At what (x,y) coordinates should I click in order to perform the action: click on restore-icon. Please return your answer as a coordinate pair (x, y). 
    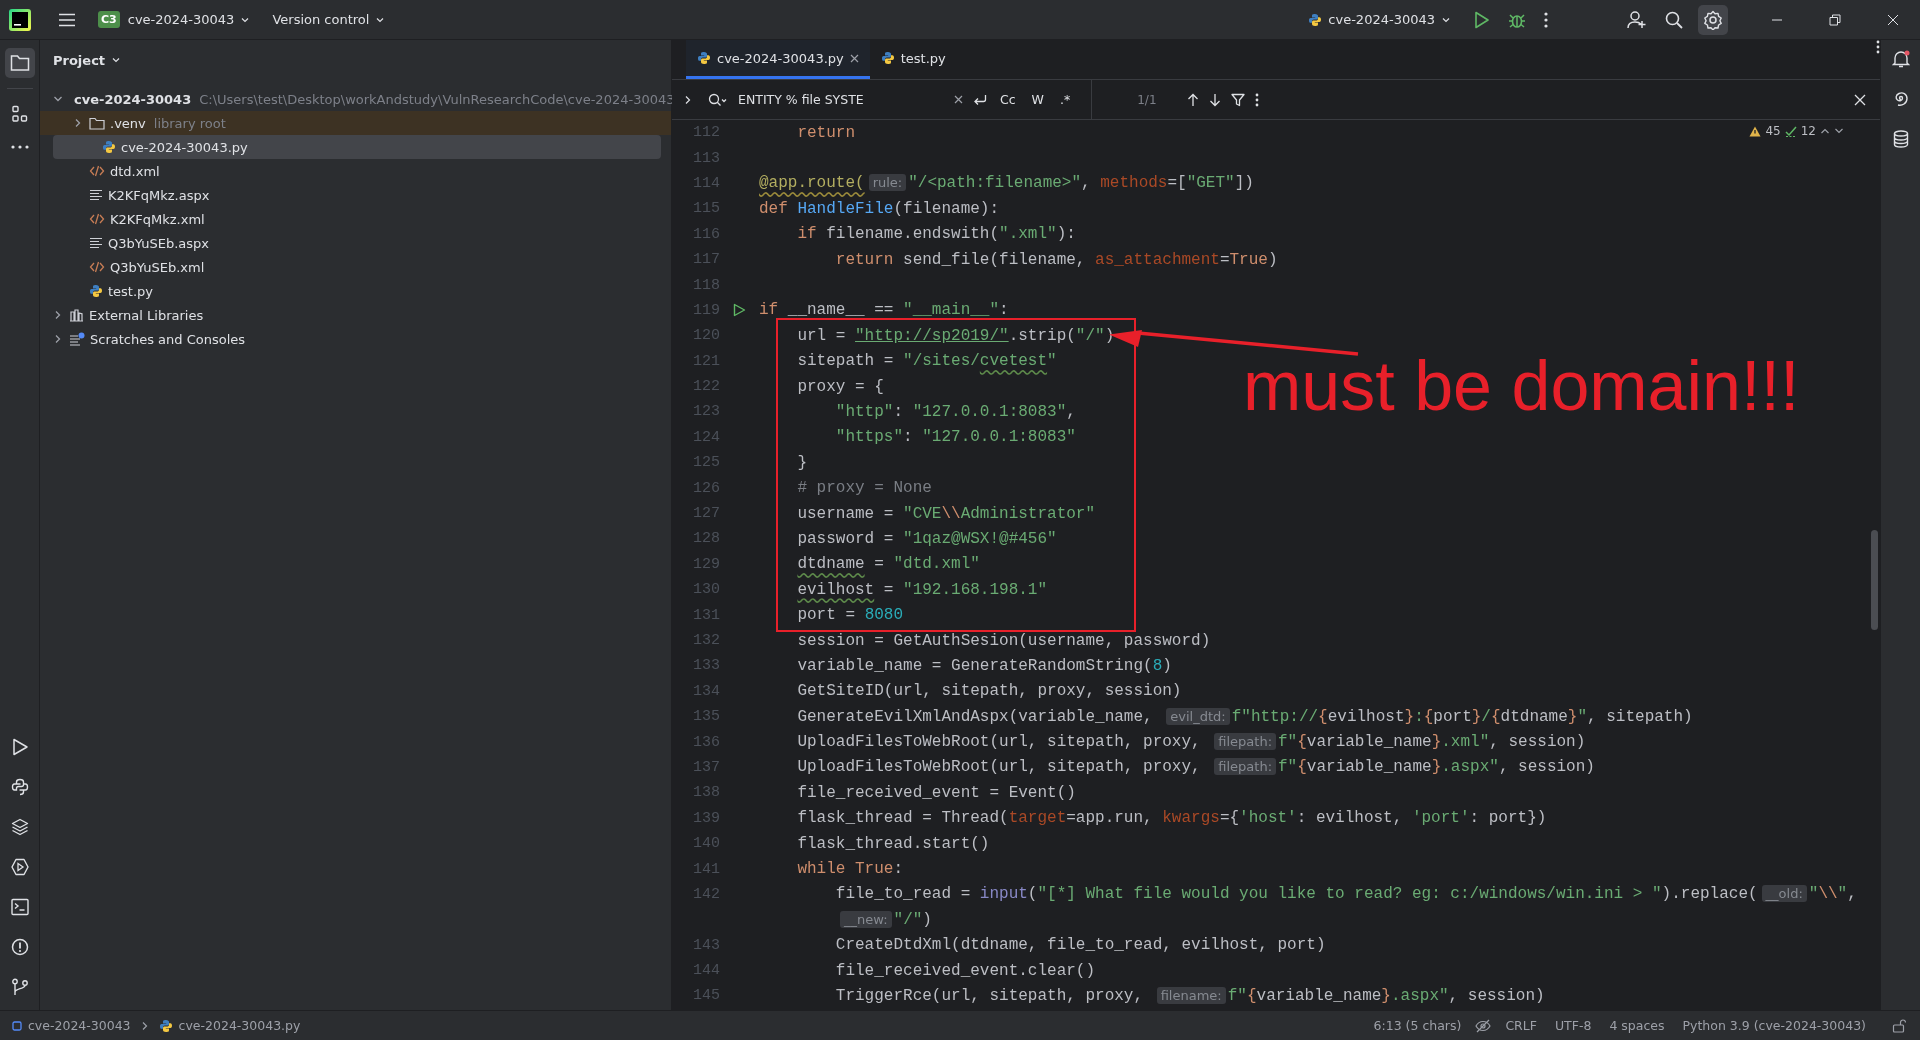
    Looking at the image, I should click on (1835, 19).